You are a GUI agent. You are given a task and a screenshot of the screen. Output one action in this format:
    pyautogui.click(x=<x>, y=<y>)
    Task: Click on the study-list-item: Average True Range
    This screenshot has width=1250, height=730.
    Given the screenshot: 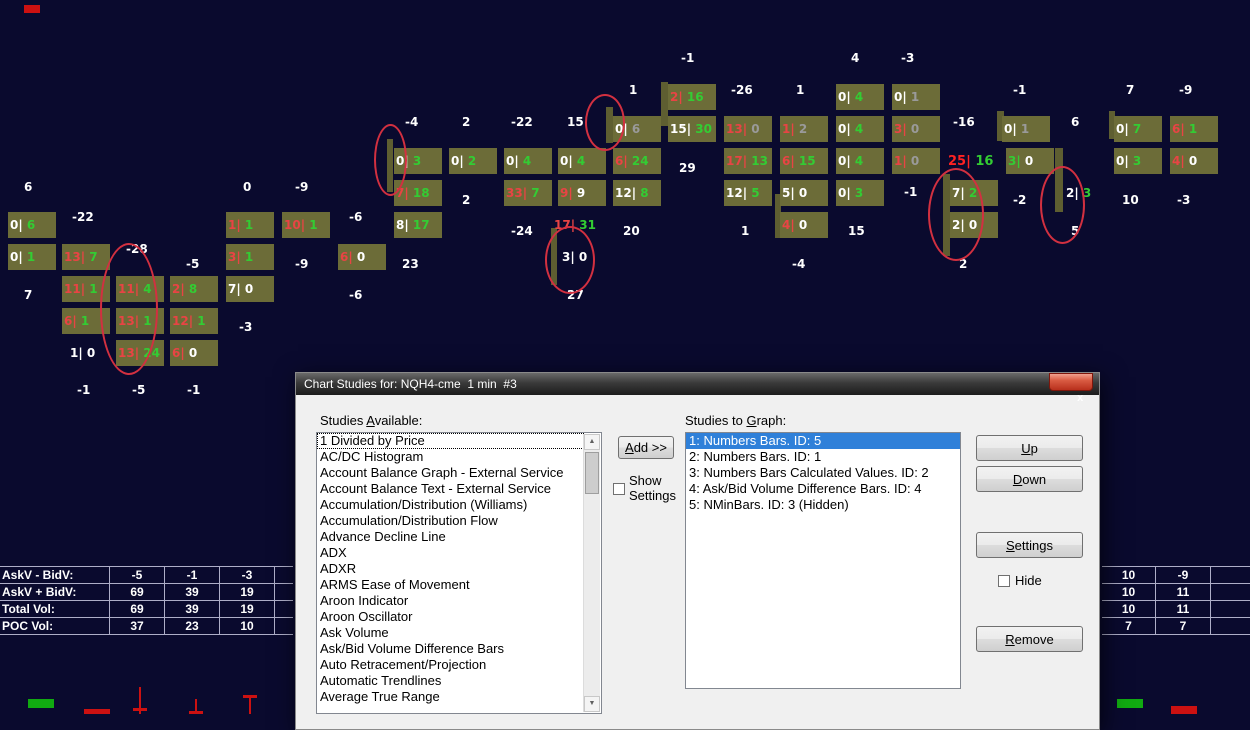 What is the action you would take?
    pyautogui.click(x=450, y=697)
    